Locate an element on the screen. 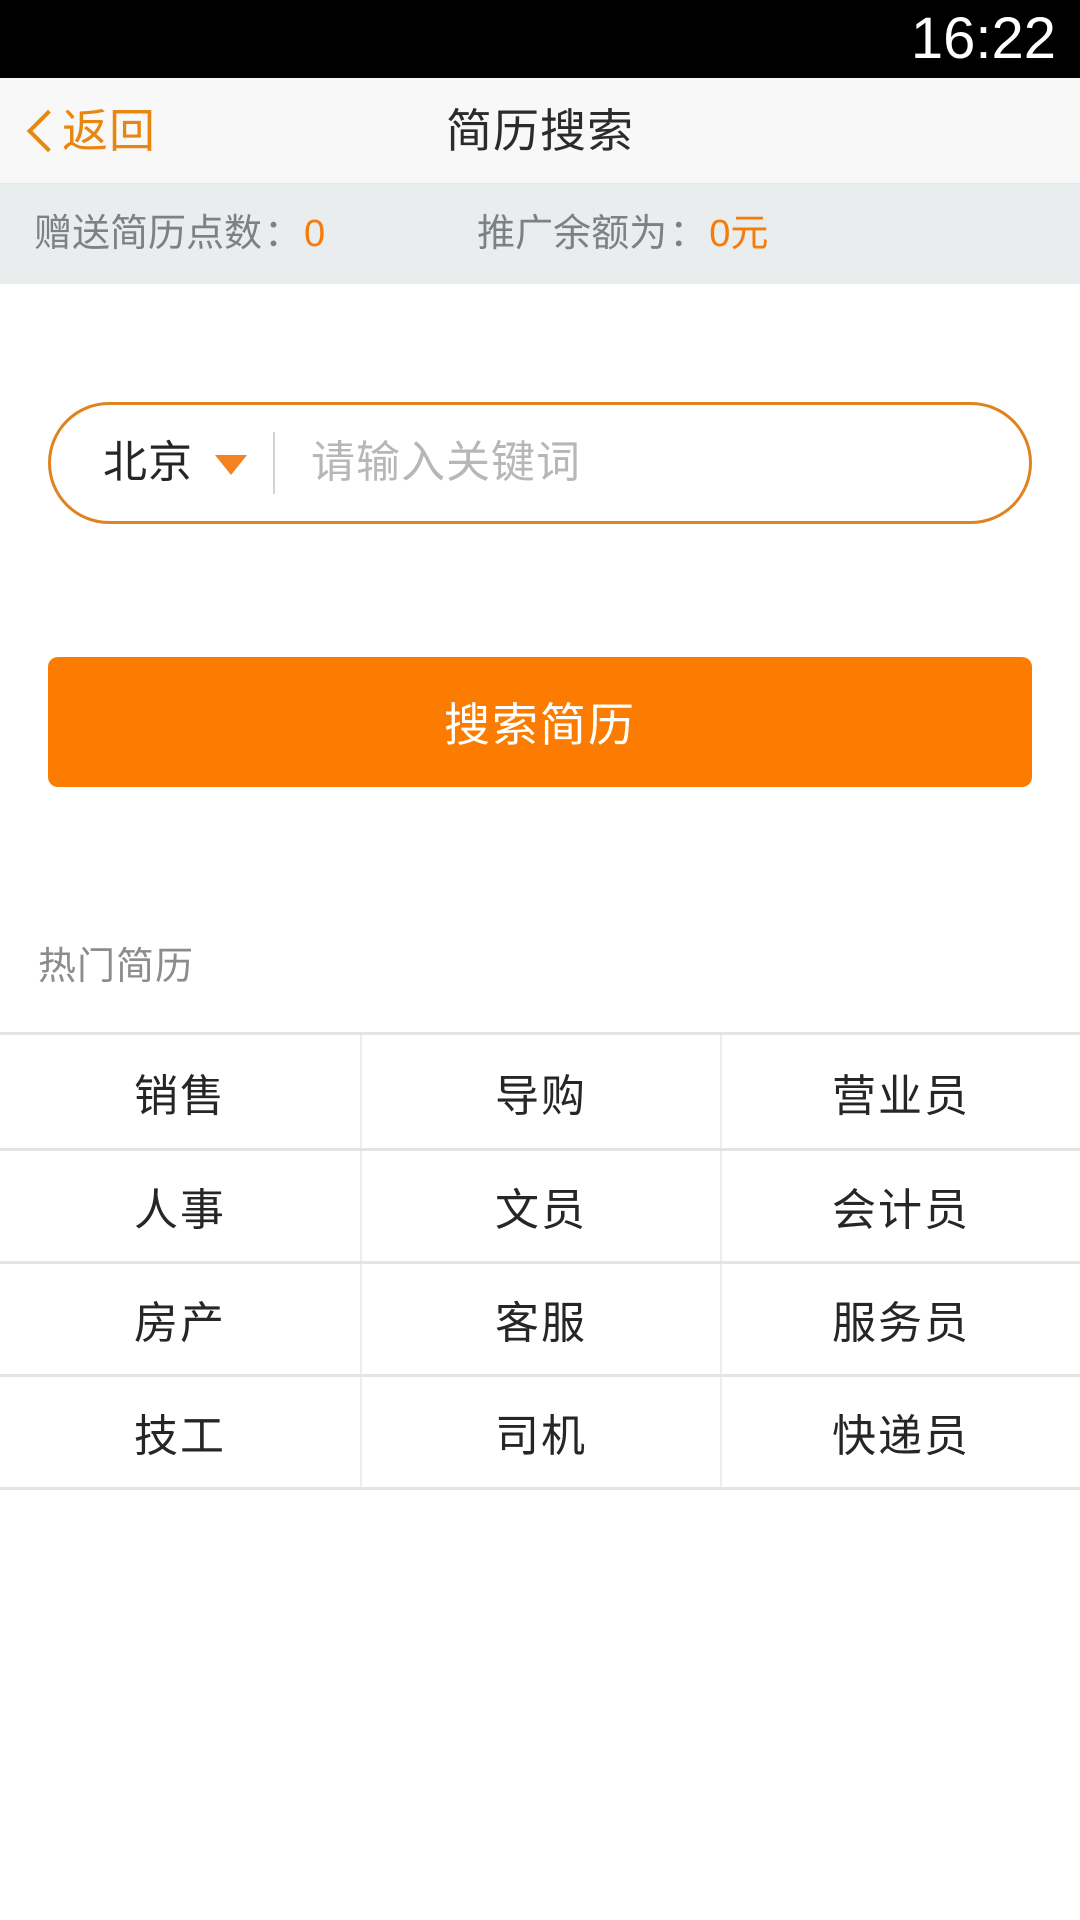  resume-points-value: 0 is located at coordinates (315, 234).